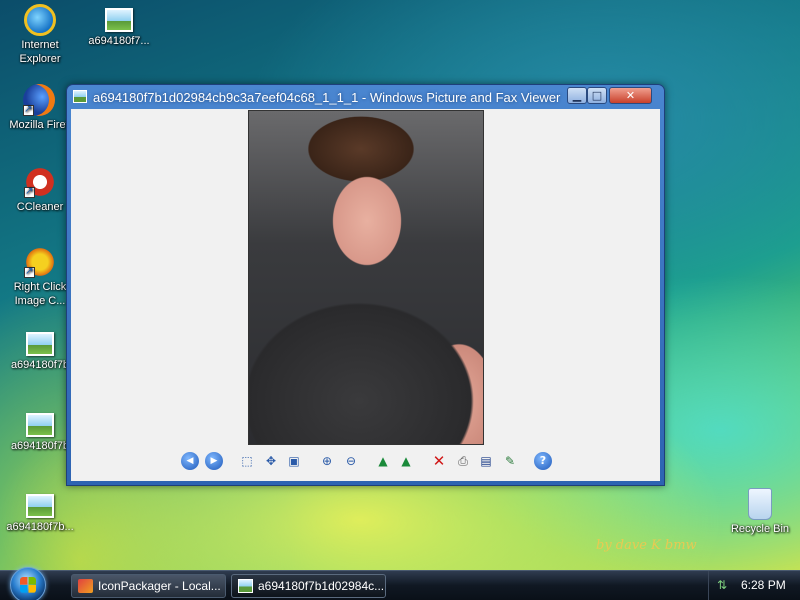 This screenshot has height=600, width=800. What do you see at coordinates (724, 585) in the screenshot?
I see `network-icon: ⇅` at bounding box center [724, 585].